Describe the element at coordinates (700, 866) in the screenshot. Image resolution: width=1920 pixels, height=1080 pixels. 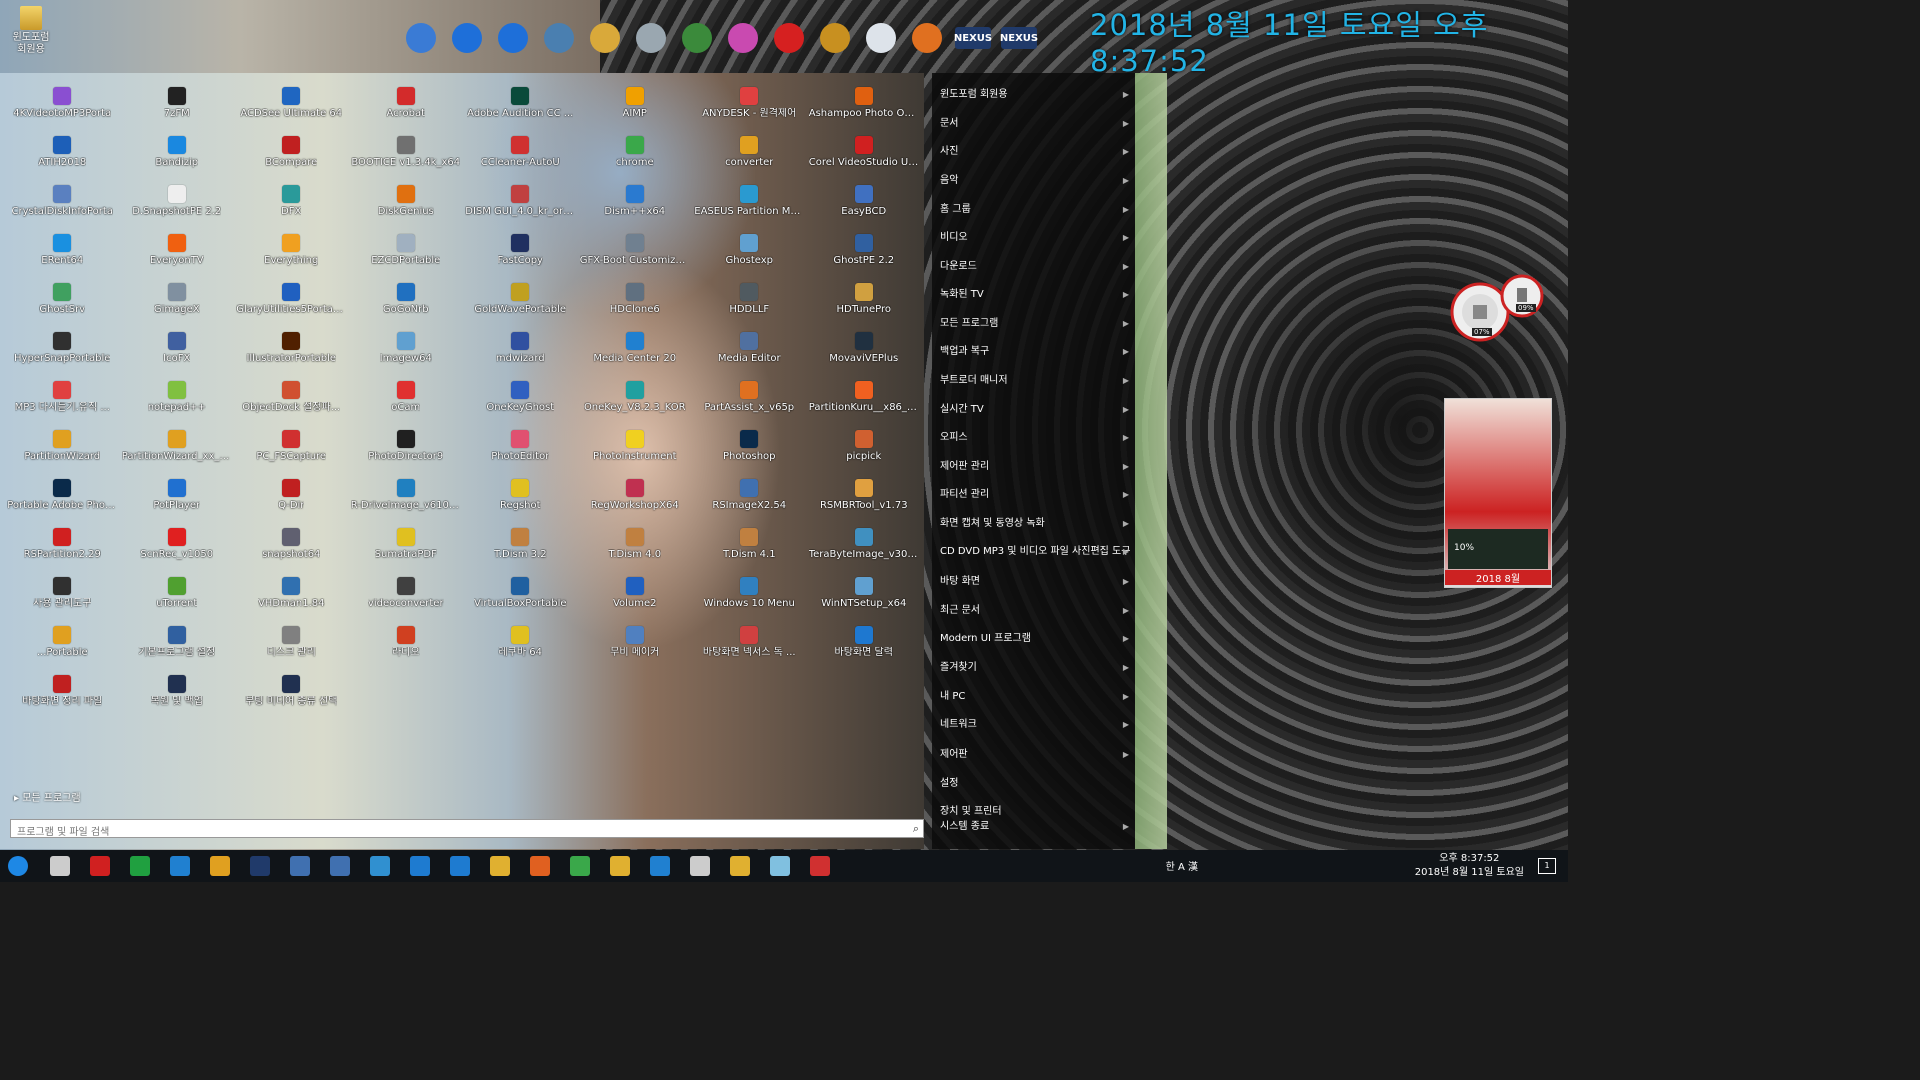
I see `mail-icon` at that location.